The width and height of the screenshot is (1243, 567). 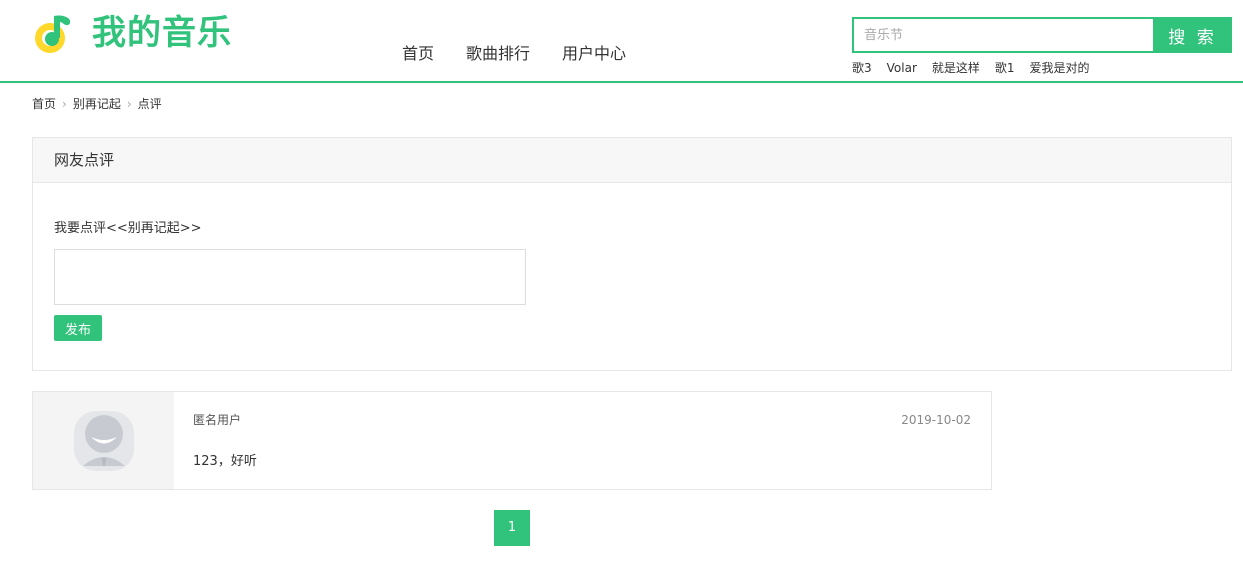 I want to click on music-note-logo-icon, so click(x=53, y=34).